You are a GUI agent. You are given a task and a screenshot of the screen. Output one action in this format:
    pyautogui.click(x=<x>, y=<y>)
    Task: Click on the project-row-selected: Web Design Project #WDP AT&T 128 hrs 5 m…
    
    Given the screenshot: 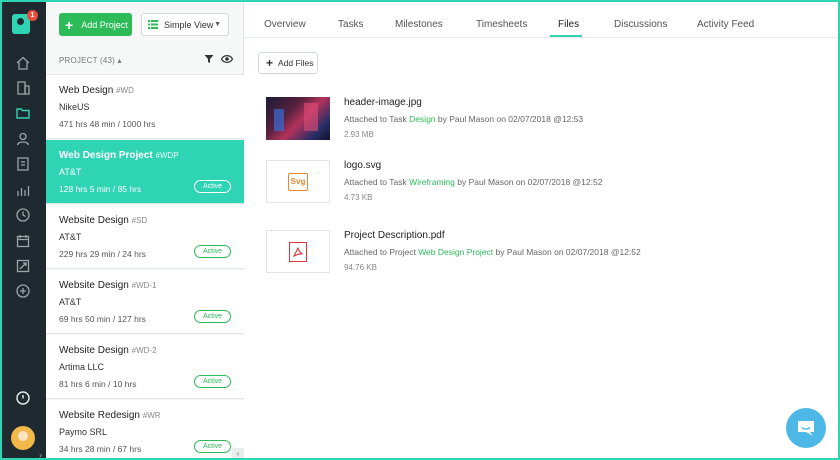 What is the action you would take?
    pyautogui.click(x=145, y=172)
    